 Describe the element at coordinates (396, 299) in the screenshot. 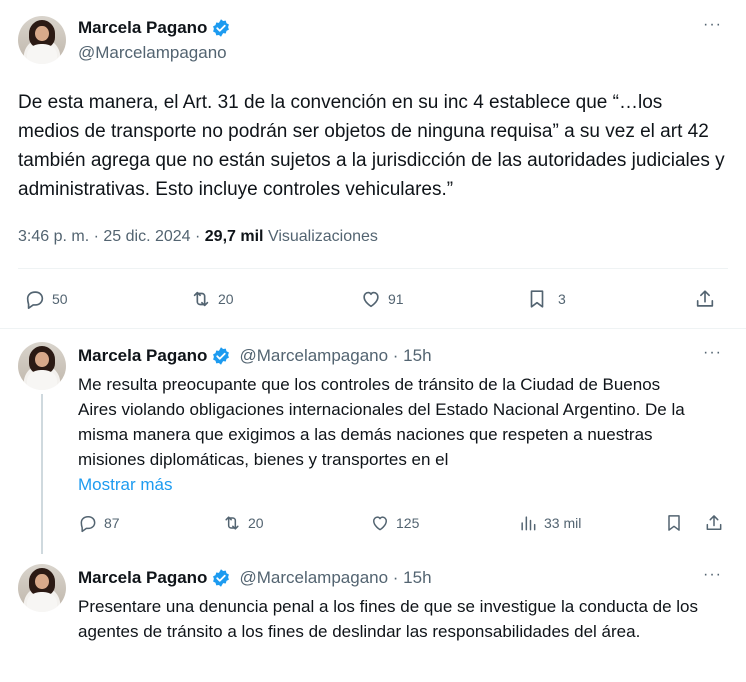

I see `like-count: 91` at that location.